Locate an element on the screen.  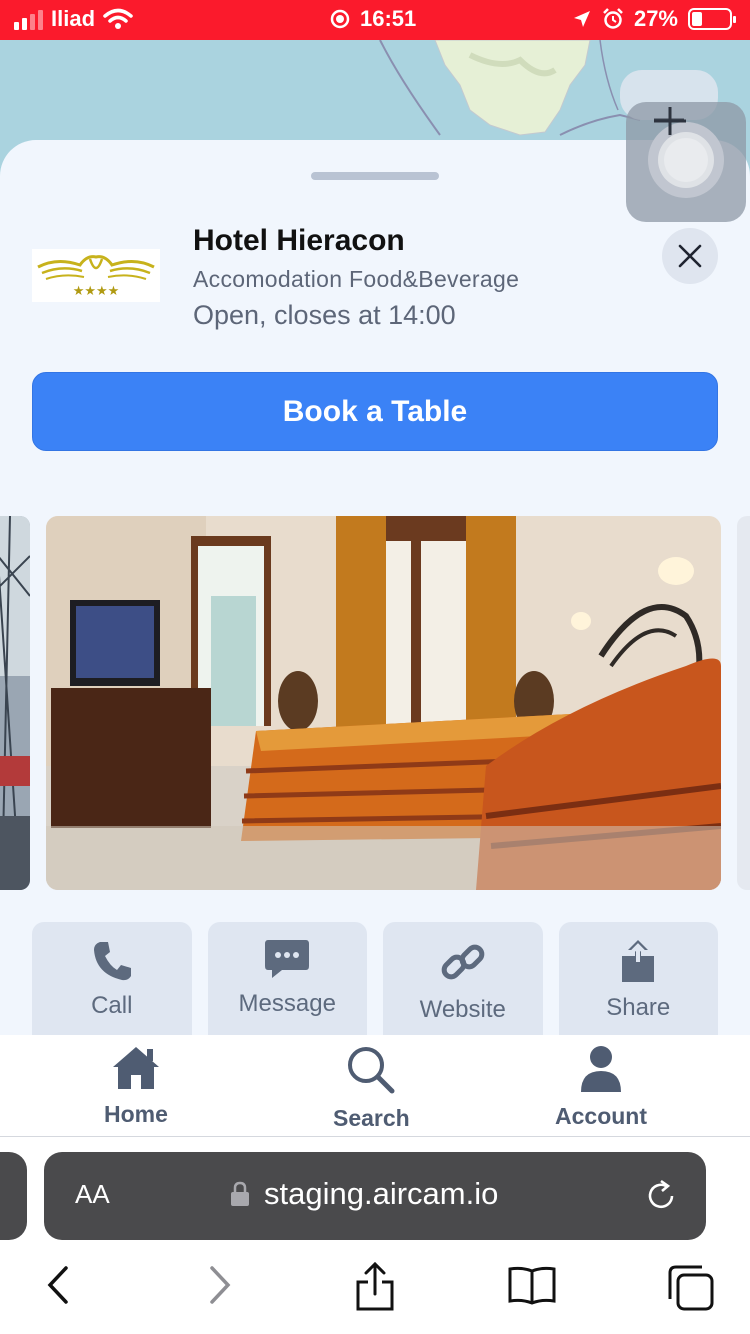
tab-account: Account is located at coordinates (601, 1087).